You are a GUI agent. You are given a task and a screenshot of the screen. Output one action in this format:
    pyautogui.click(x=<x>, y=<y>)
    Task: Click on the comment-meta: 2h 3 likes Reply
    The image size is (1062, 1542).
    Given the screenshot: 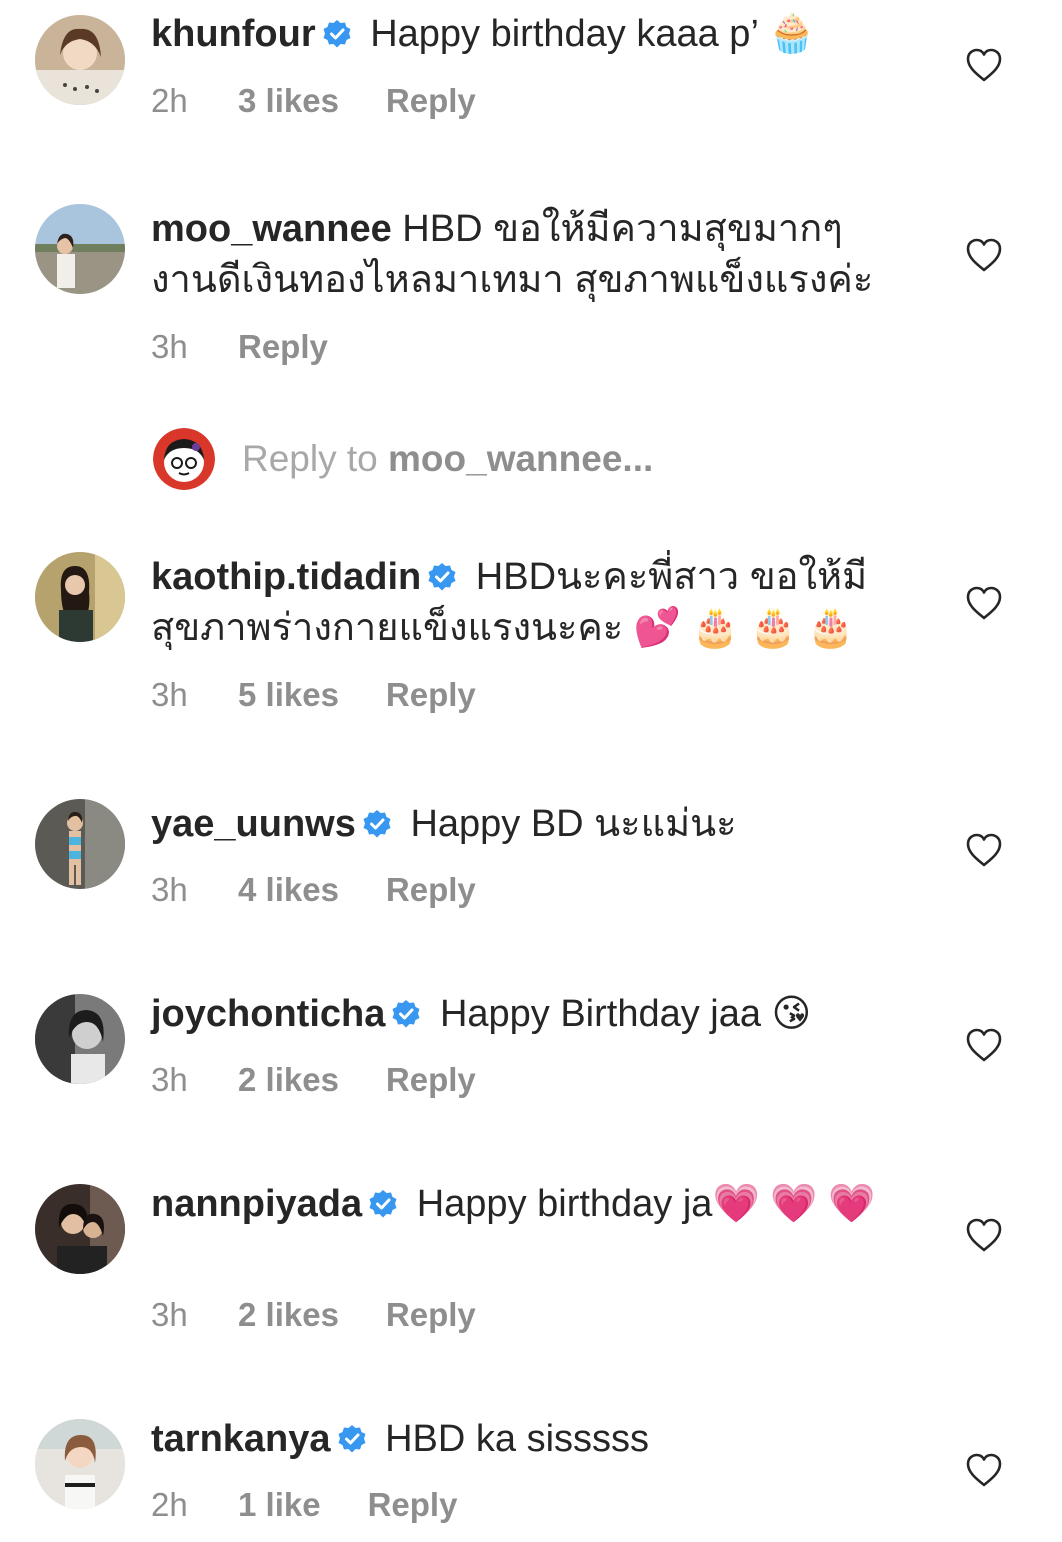 What is the action you would take?
    pyautogui.click(x=313, y=101)
    